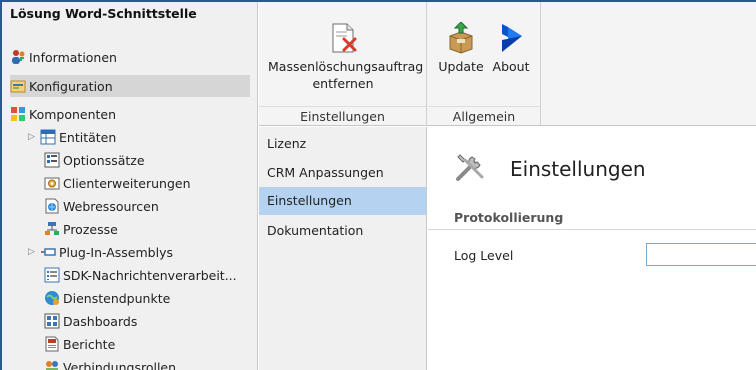  Describe the element at coordinates (120, 364) in the screenshot. I see `nav-item-label: Verbindungsrollen` at that location.